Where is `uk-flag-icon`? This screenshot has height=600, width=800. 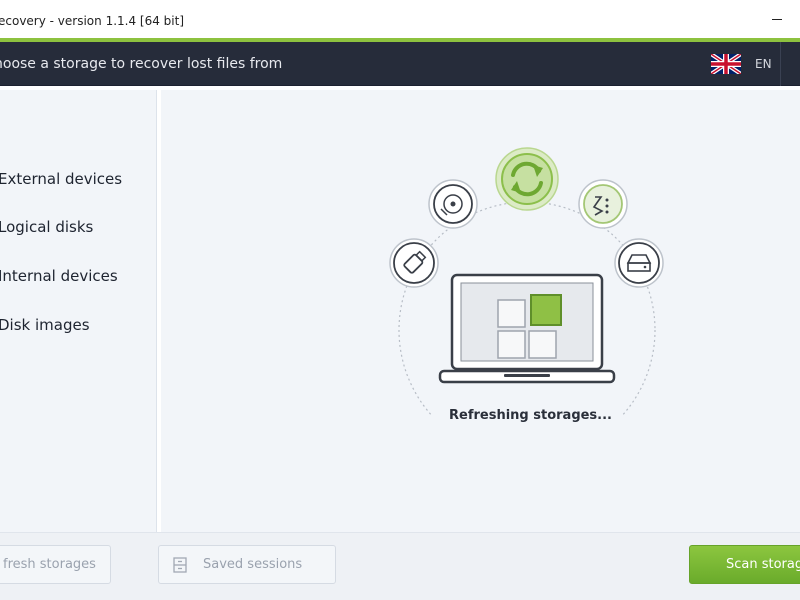
uk-flag-icon is located at coordinates (726, 64).